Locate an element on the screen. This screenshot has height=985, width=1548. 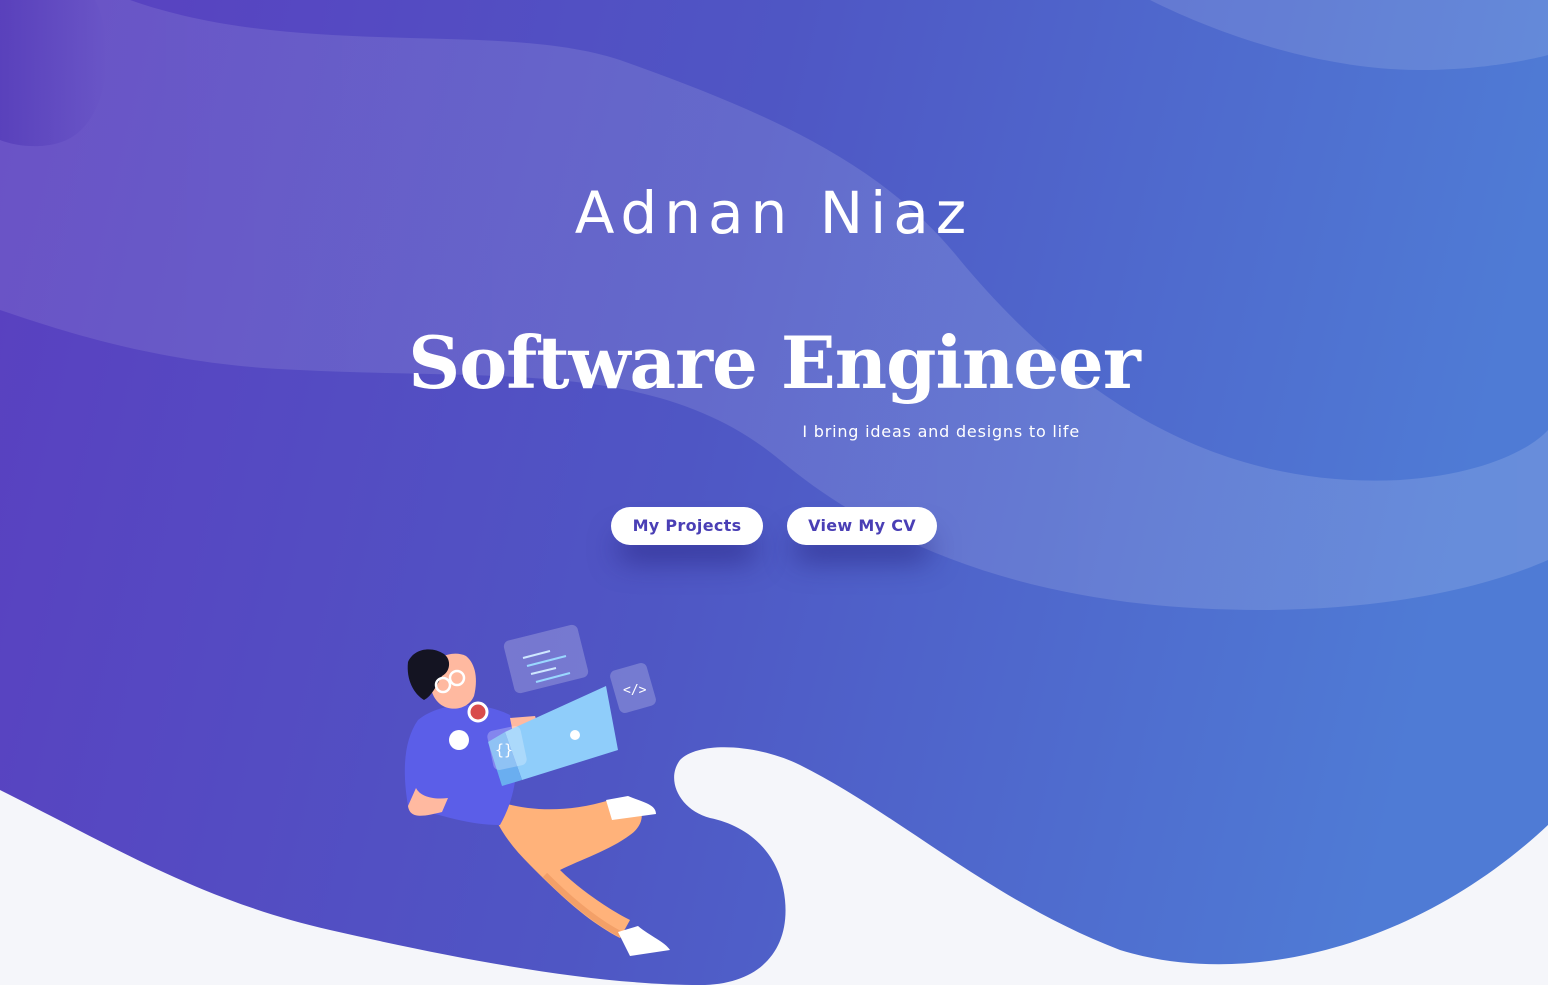
code-window-card is located at coordinates (546, 659).